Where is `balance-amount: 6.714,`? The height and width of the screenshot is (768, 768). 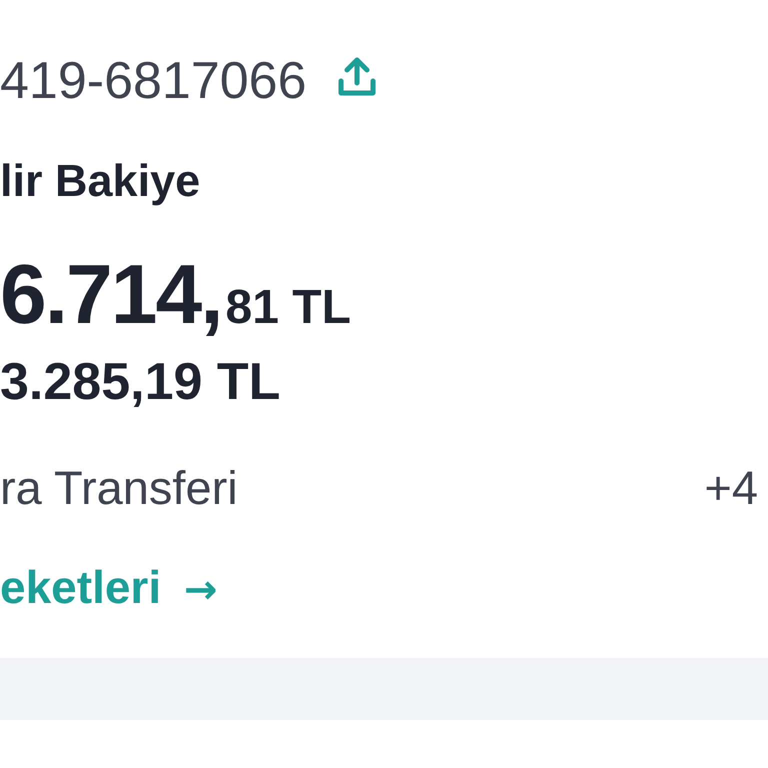
balance-amount: 6.714, is located at coordinates (111, 294).